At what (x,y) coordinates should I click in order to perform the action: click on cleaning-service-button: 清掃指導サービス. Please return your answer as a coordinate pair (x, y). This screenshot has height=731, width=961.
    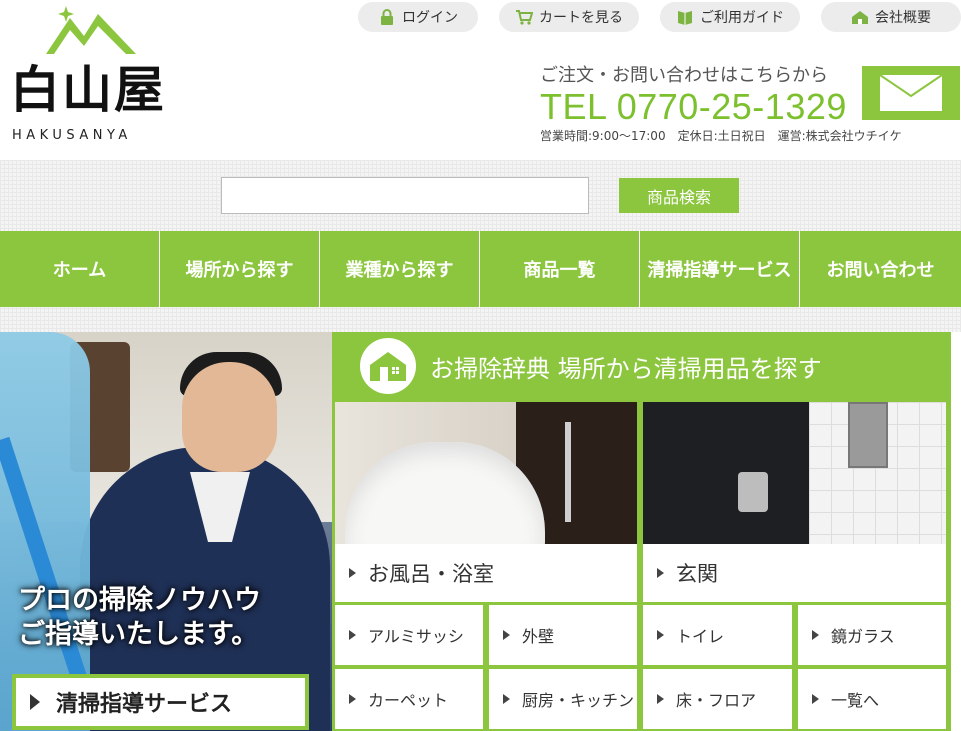
    Looking at the image, I should click on (160, 702).